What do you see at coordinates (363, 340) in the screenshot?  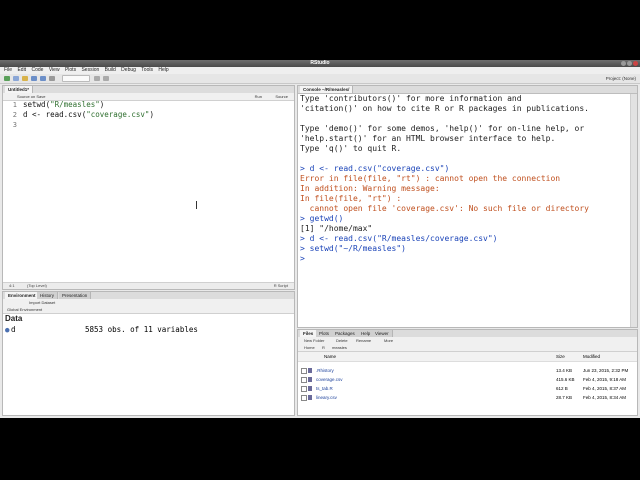 I see `rename-button: Rename` at bounding box center [363, 340].